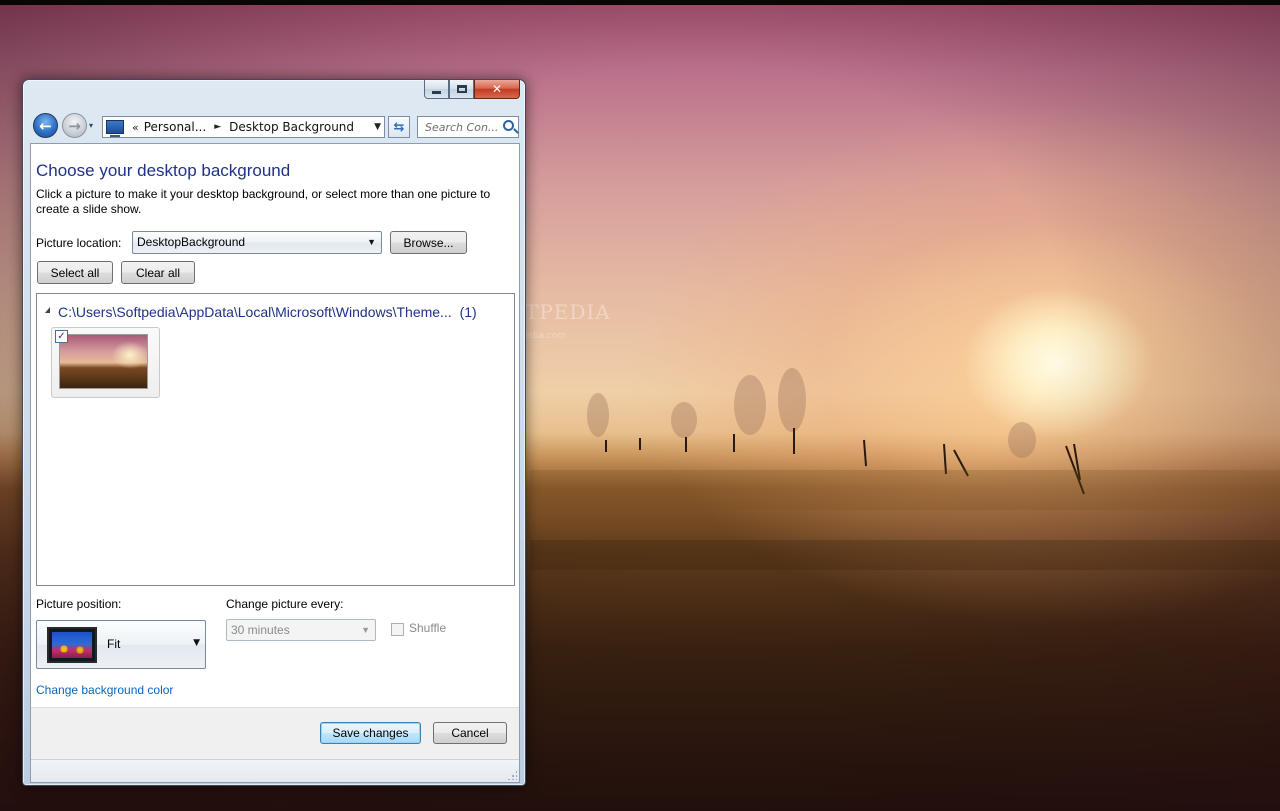 The height and width of the screenshot is (811, 1280). Describe the element at coordinates (397, 629) in the screenshot. I see `shuffle-checkbox` at that location.